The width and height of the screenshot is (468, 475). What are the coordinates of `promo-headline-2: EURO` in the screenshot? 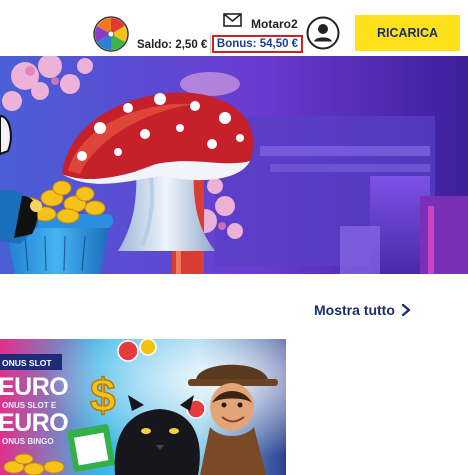 It's located at (34, 423).